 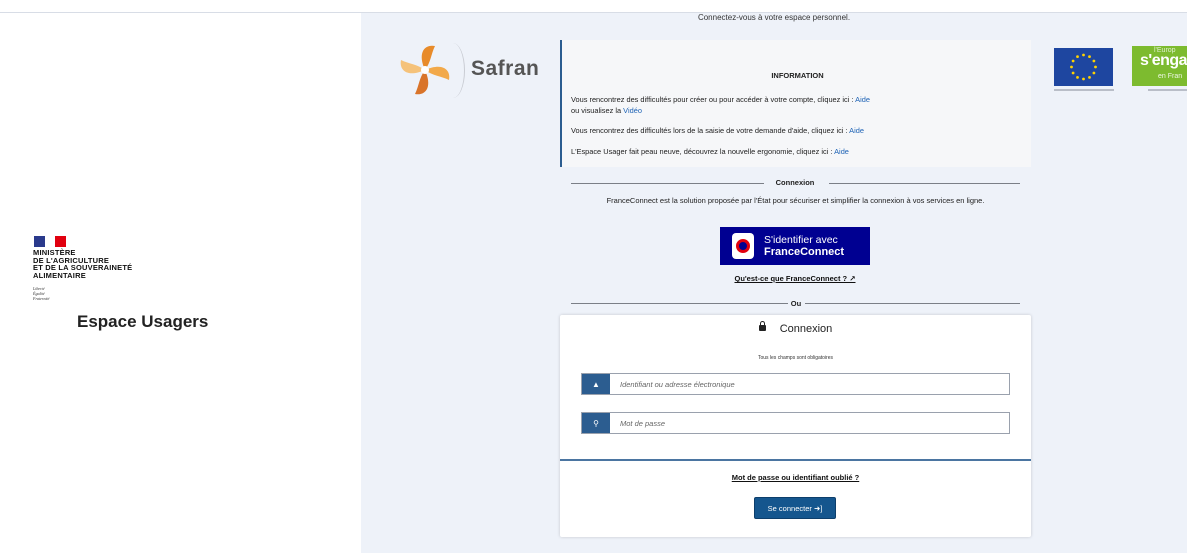 What do you see at coordinates (862, 99) in the screenshot?
I see `account-help-link: Aide` at bounding box center [862, 99].